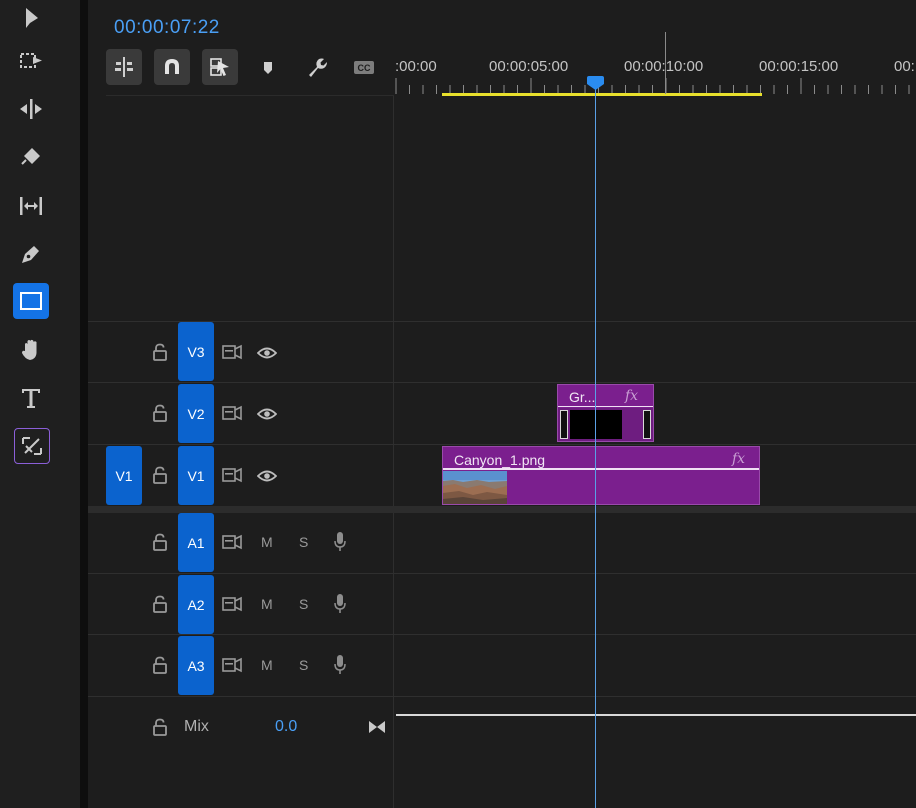 Image resolution: width=916 pixels, height=808 pixels. I want to click on track-target-a1: A1, so click(196, 542).